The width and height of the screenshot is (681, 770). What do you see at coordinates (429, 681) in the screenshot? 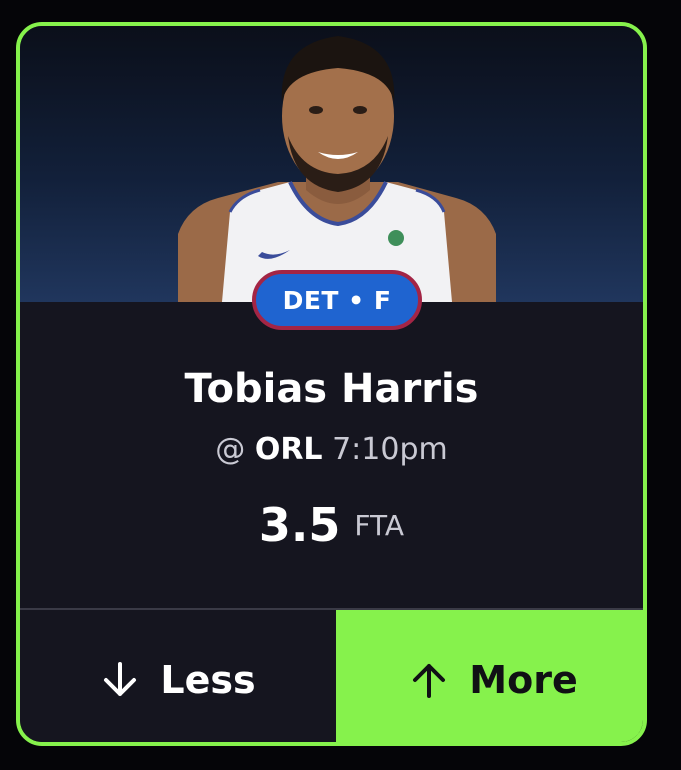
I see `arrow-up-icon` at bounding box center [429, 681].